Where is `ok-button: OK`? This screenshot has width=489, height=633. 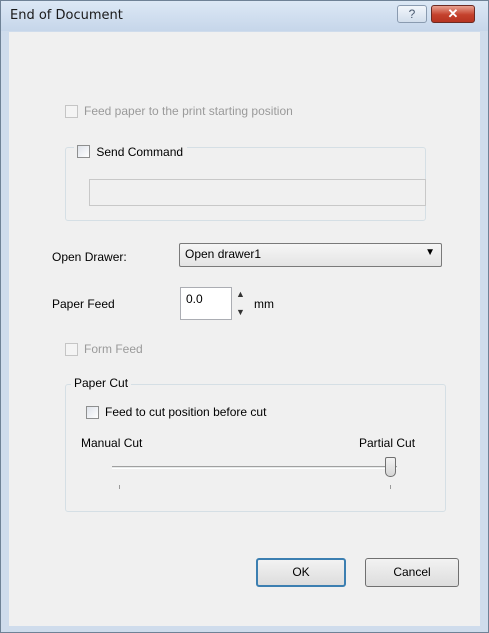 ok-button: OK is located at coordinates (301, 572).